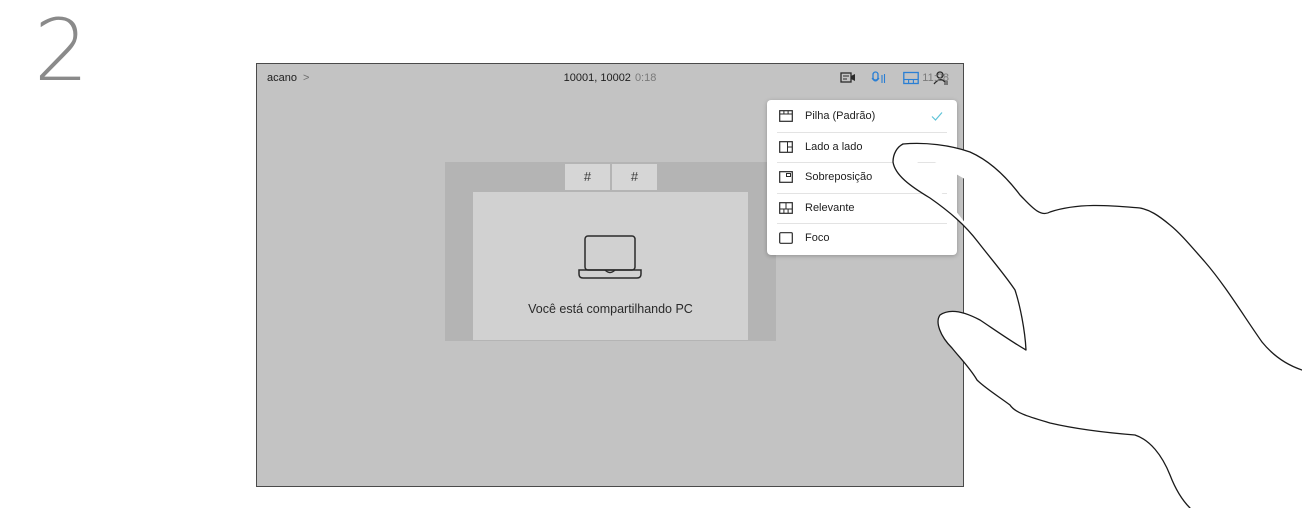 Image resolution: width=1302 pixels, height=508 pixels. I want to click on layout-icon, so click(911, 78).